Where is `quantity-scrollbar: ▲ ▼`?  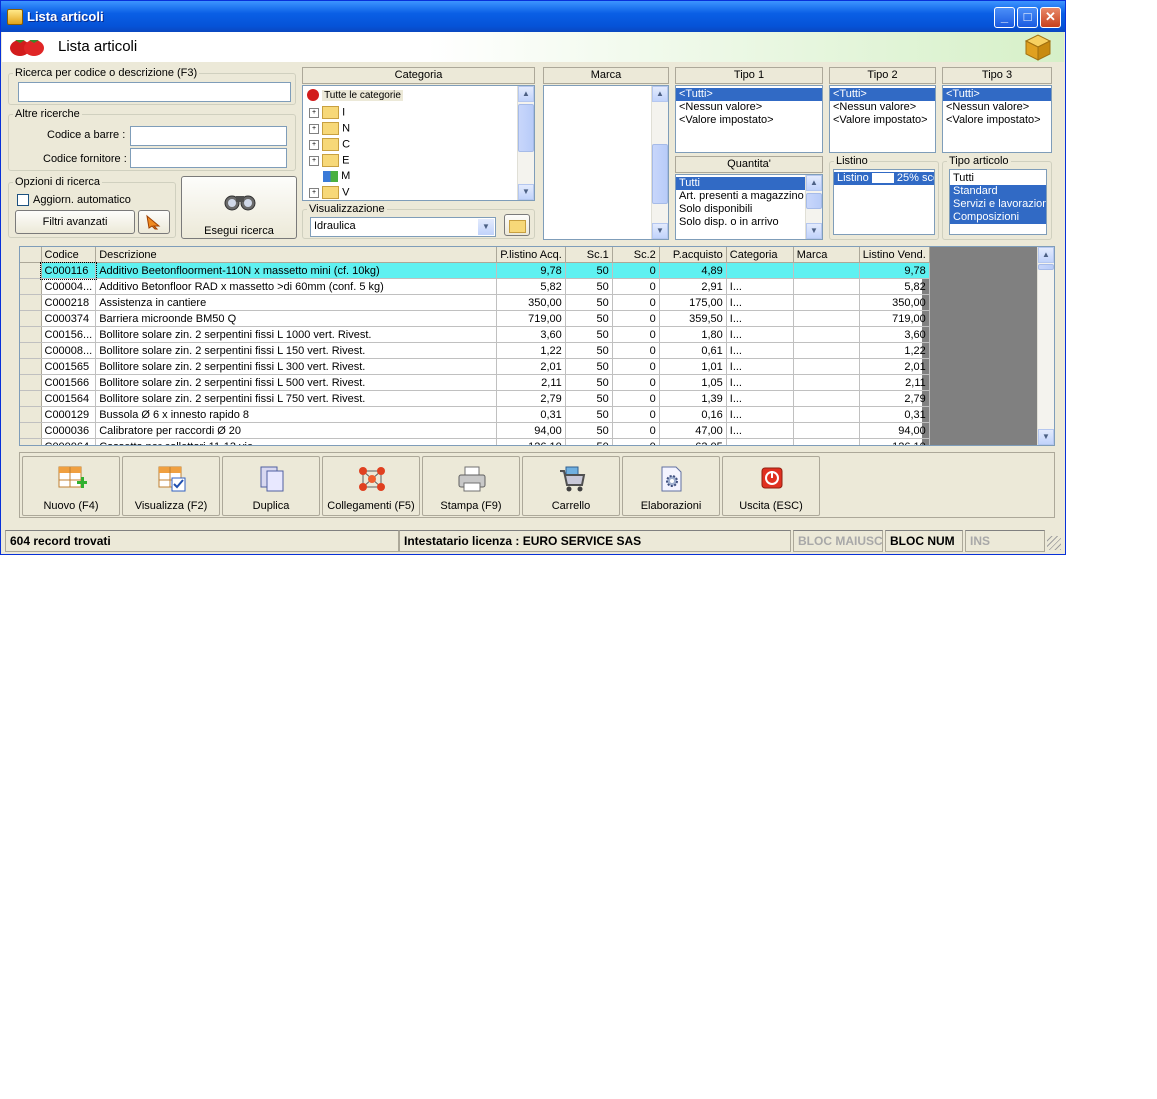
quantity-scrollbar: ▲ ▼ is located at coordinates (813, 207).